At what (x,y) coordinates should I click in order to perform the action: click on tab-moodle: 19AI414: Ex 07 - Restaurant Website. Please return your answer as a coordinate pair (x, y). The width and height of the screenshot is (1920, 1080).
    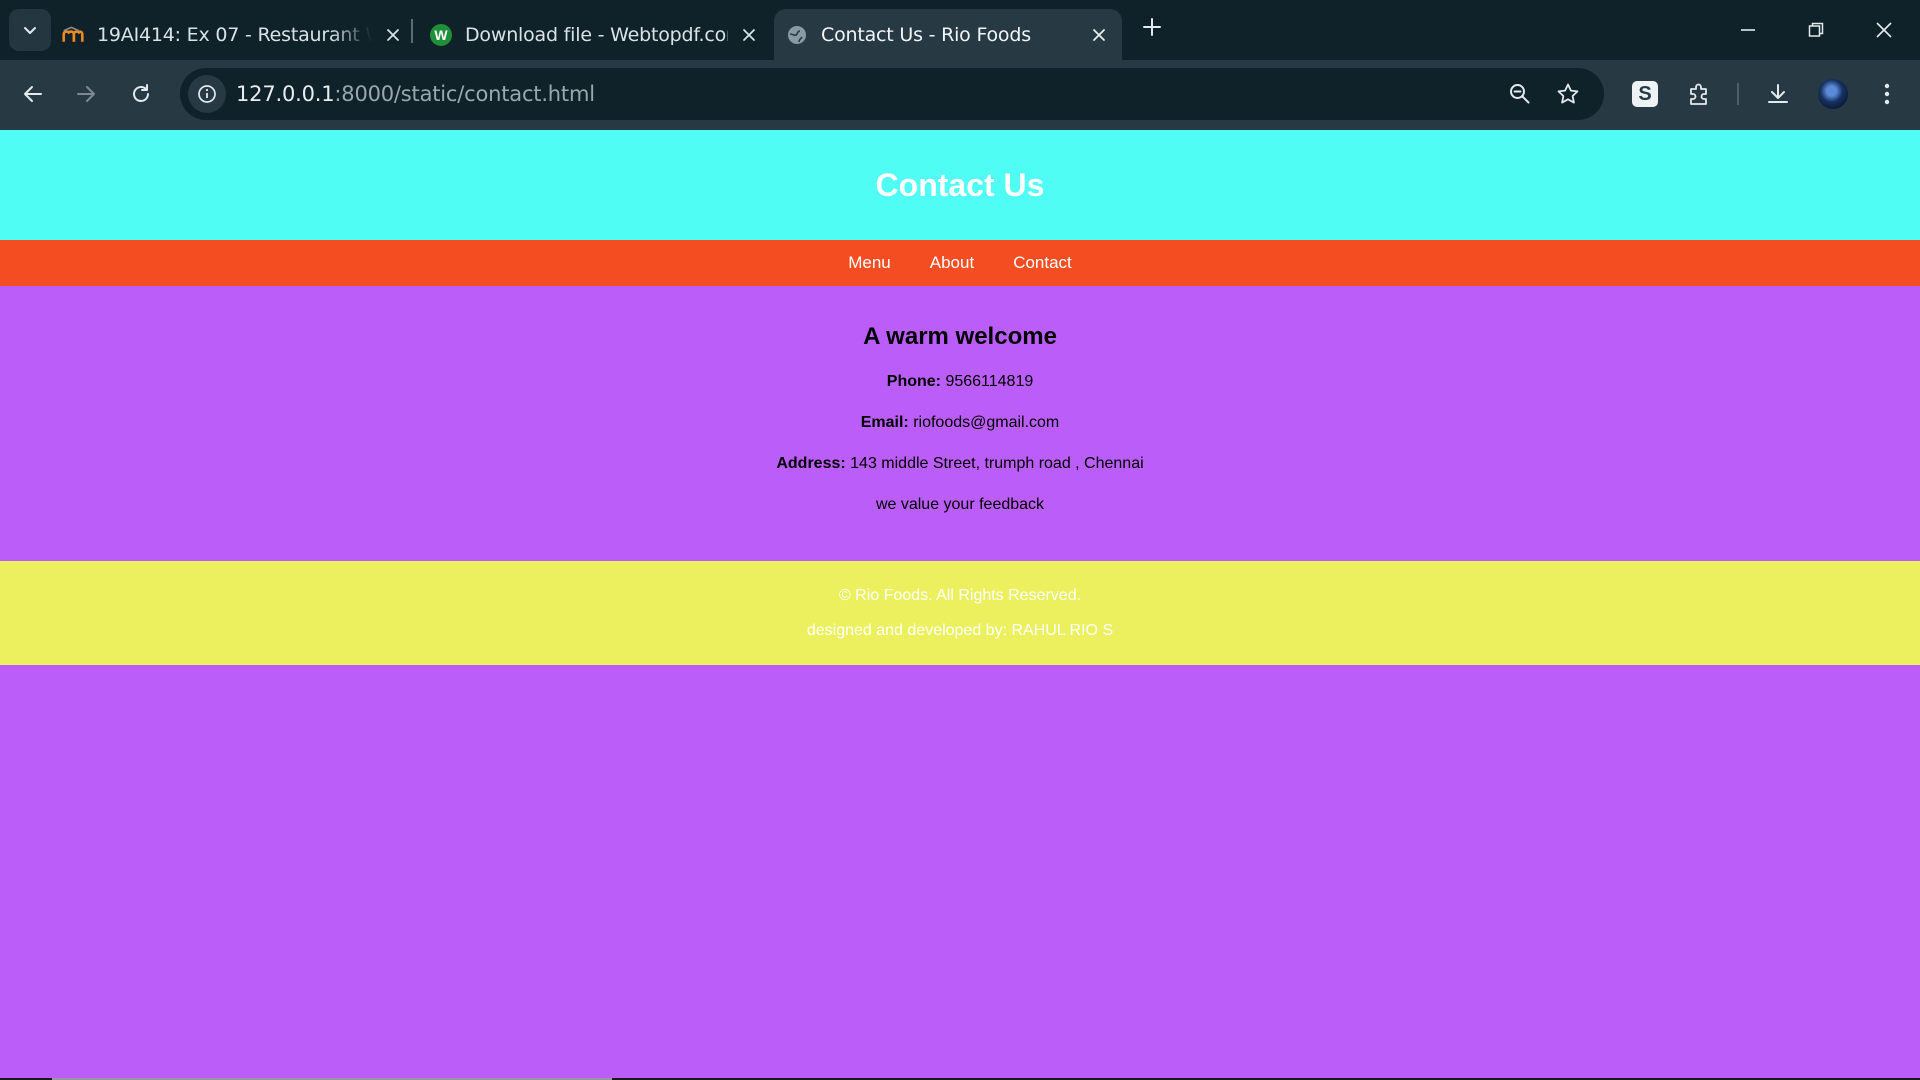
    Looking at the image, I should click on (233, 34).